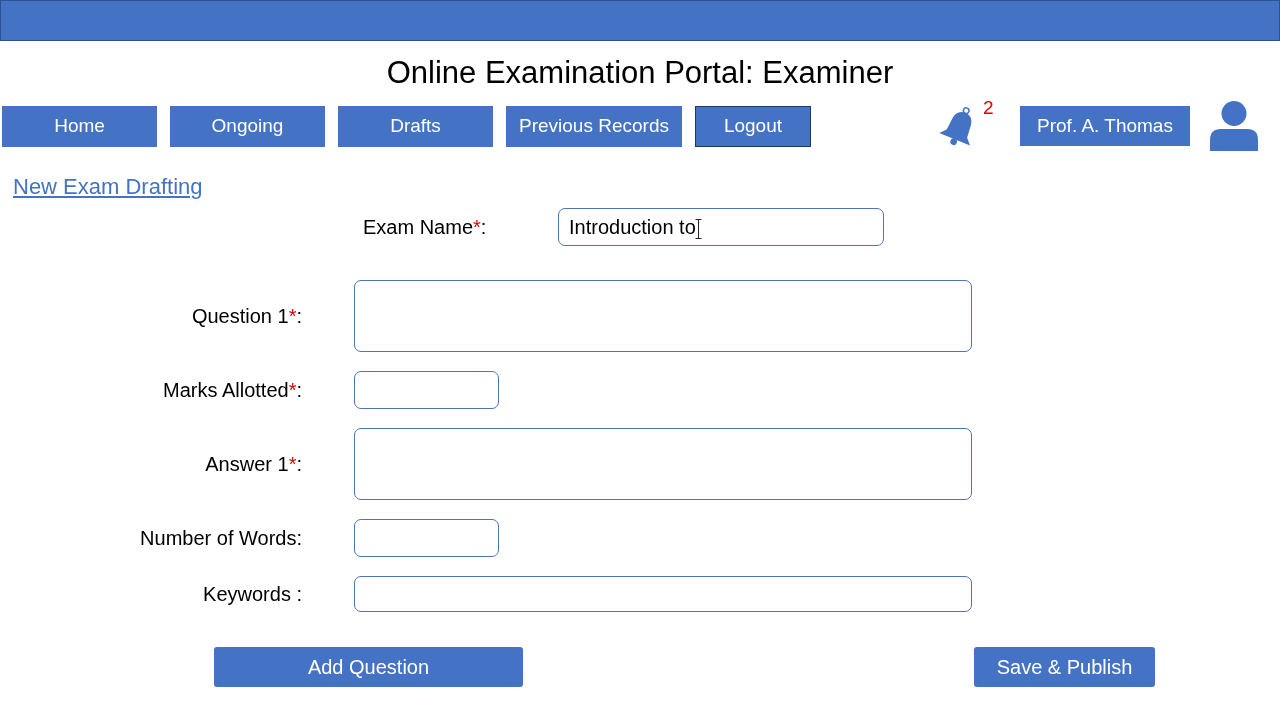  I want to click on nav-tab: Previous Records, so click(594, 126).